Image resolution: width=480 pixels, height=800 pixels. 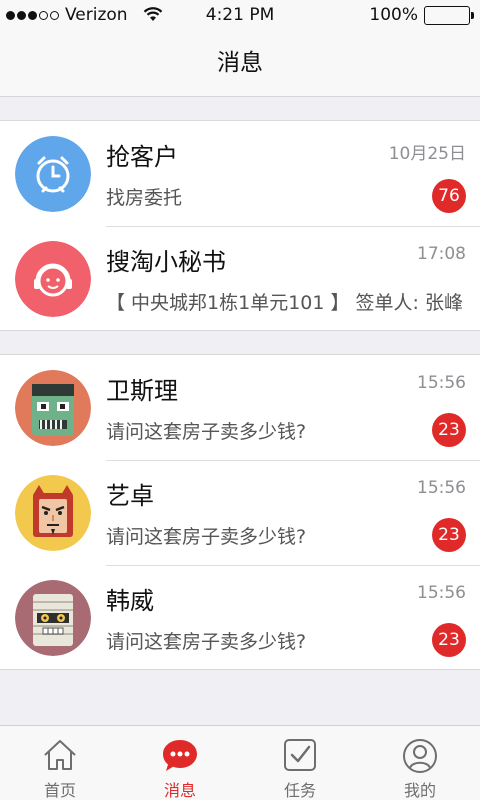 What do you see at coordinates (449, 15) in the screenshot?
I see `battery-icon` at bounding box center [449, 15].